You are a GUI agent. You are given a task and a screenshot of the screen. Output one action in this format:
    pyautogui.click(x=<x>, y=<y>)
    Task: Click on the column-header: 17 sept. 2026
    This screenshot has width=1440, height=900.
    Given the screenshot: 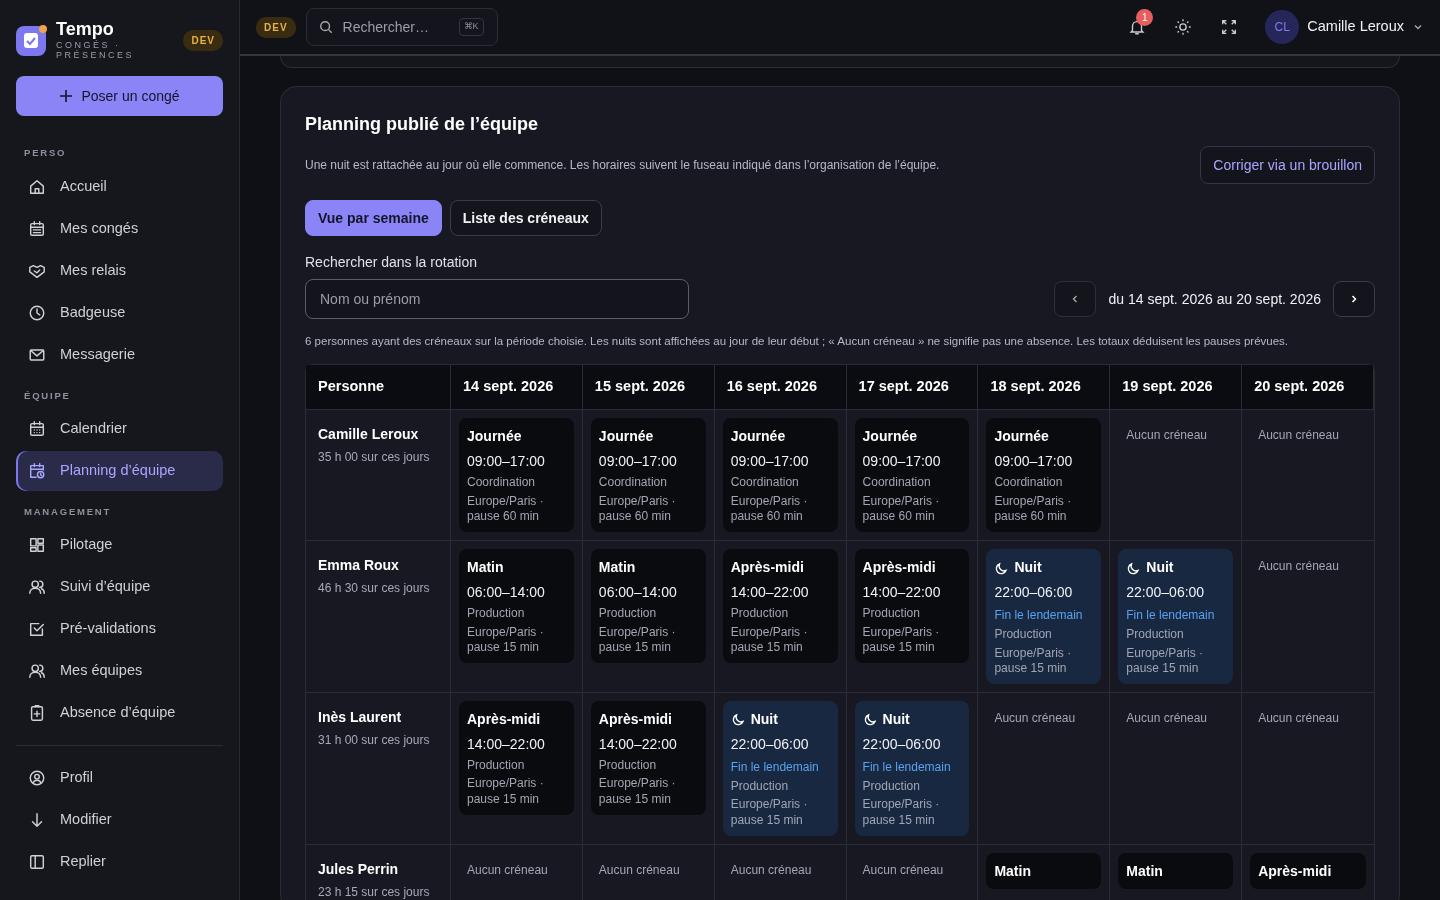 What is the action you would take?
    pyautogui.click(x=912, y=387)
    